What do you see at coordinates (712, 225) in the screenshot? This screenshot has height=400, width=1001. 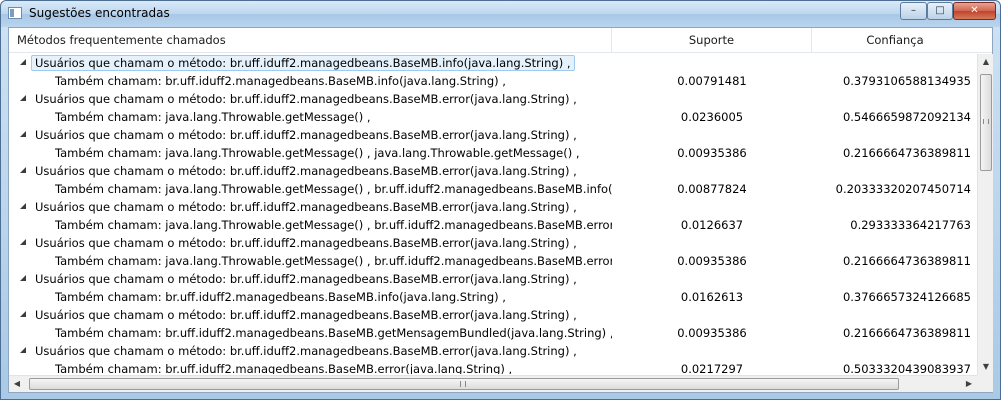 I see `support-cell: 0.0126637` at bounding box center [712, 225].